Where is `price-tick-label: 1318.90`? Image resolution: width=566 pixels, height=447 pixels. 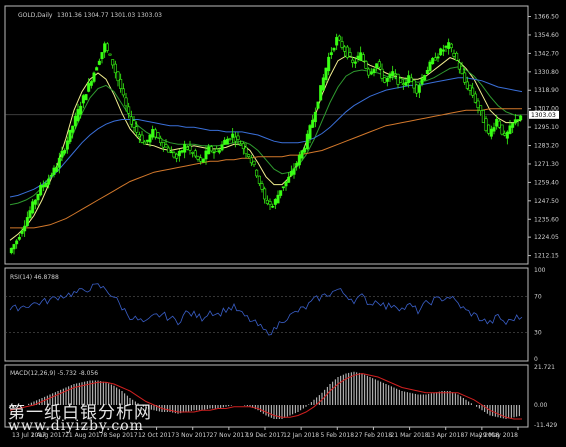
price-tick-label: 1318.90 is located at coordinates (546, 90).